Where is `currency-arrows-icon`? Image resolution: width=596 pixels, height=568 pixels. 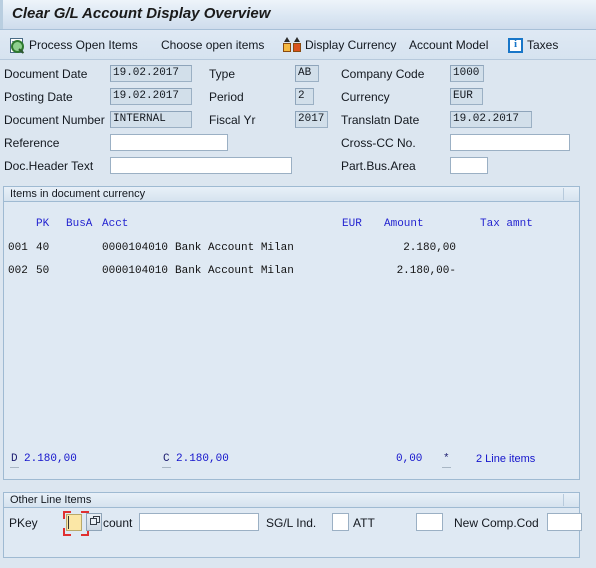
currency-arrows-icon is located at coordinates (293, 45).